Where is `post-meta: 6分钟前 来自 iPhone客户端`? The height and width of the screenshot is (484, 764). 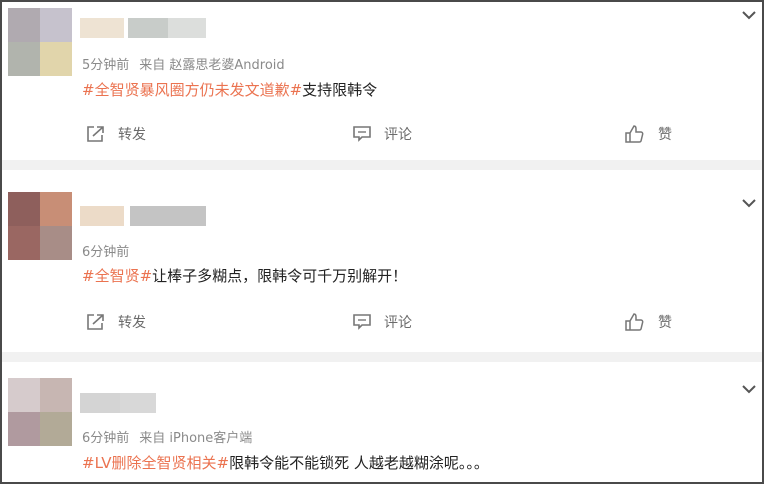
post-meta: 6分钟前 来自 iPhone客户端 is located at coordinates (167, 436).